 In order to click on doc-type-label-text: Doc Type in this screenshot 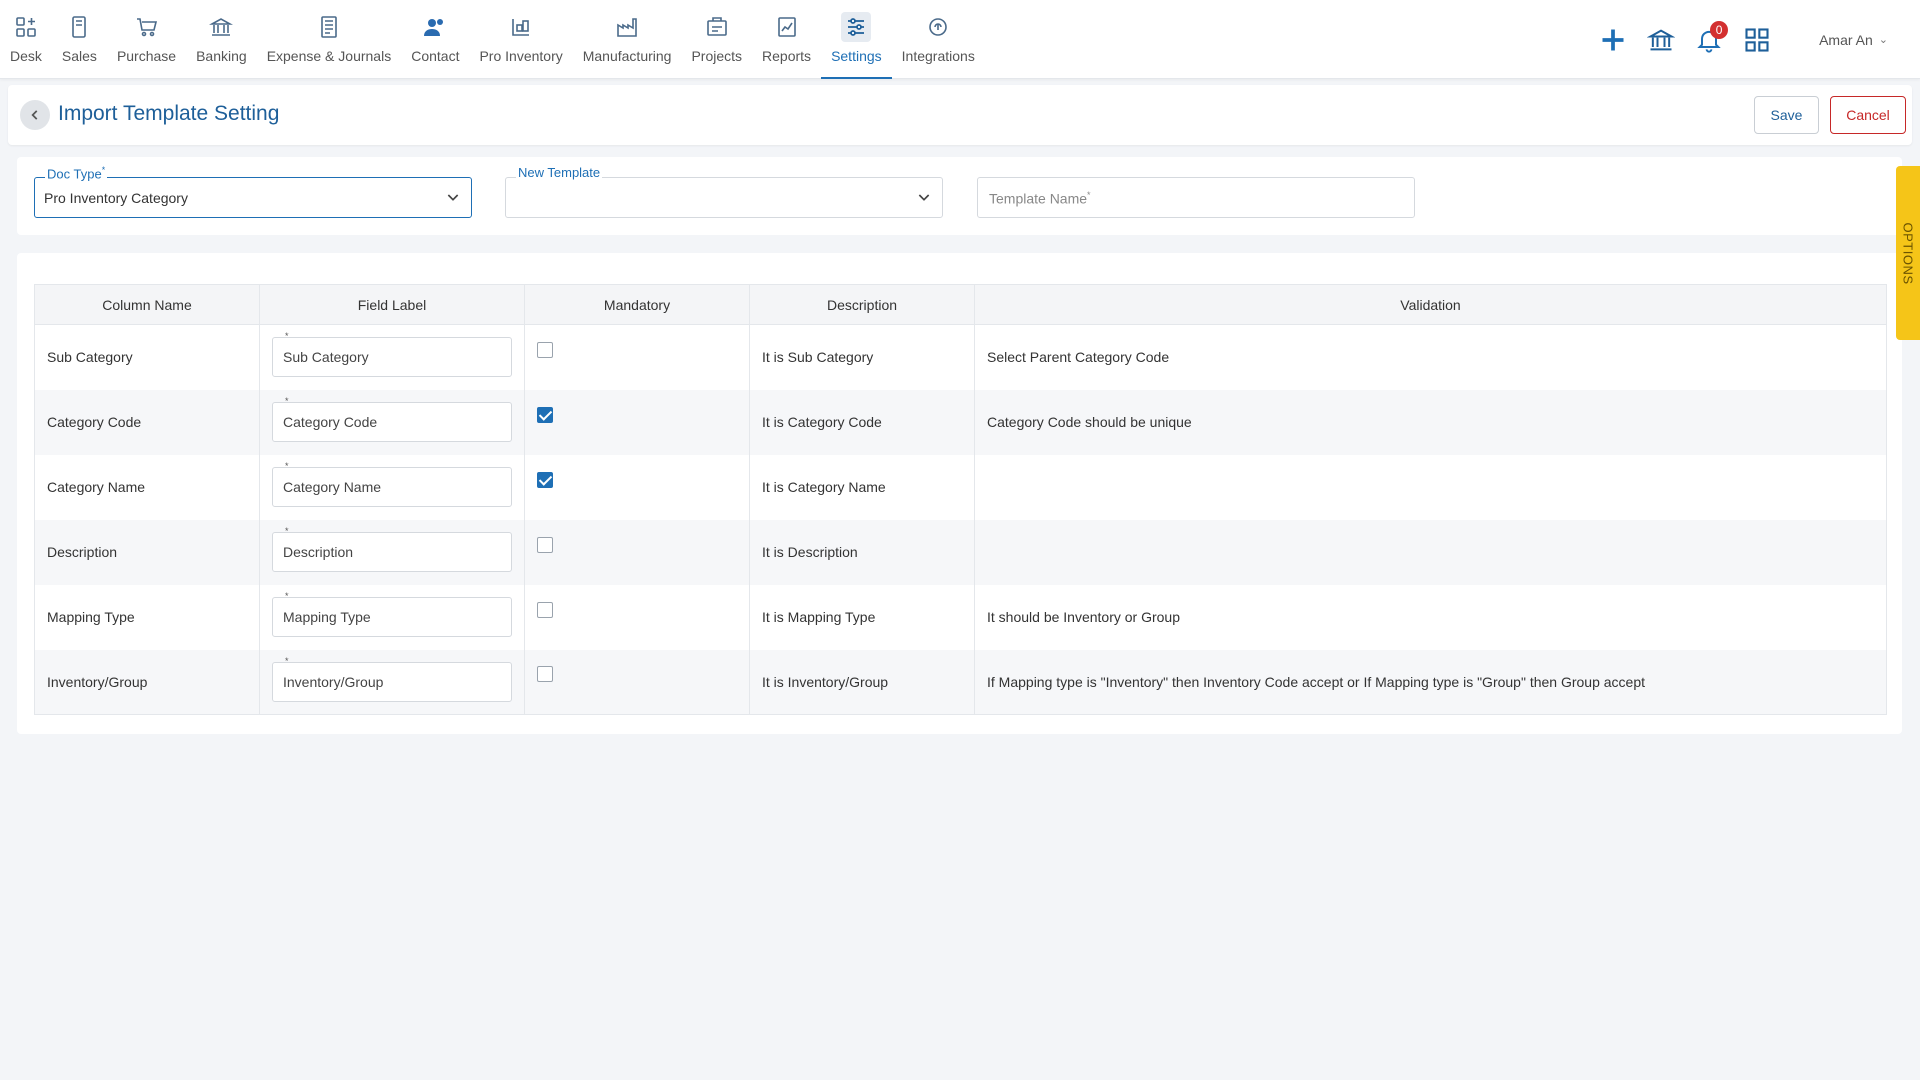, I will do `click(74, 174)`.